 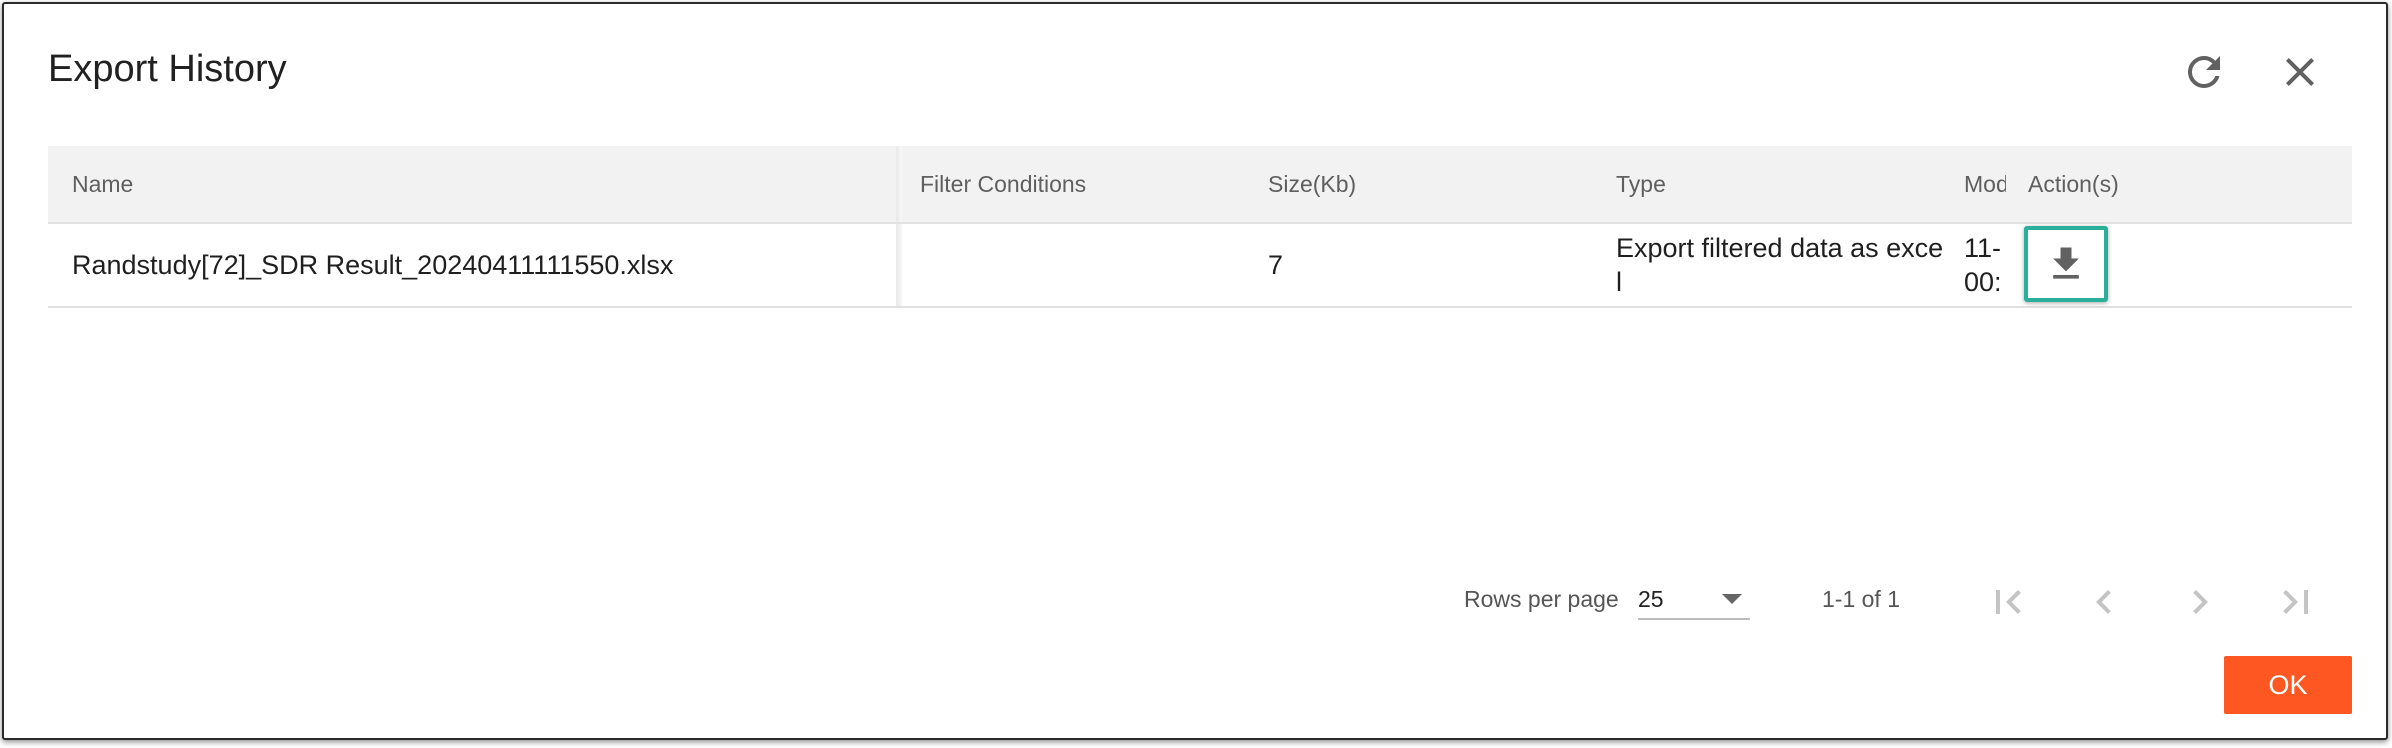 I want to click on cell-size: 7, so click(x=1276, y=265).